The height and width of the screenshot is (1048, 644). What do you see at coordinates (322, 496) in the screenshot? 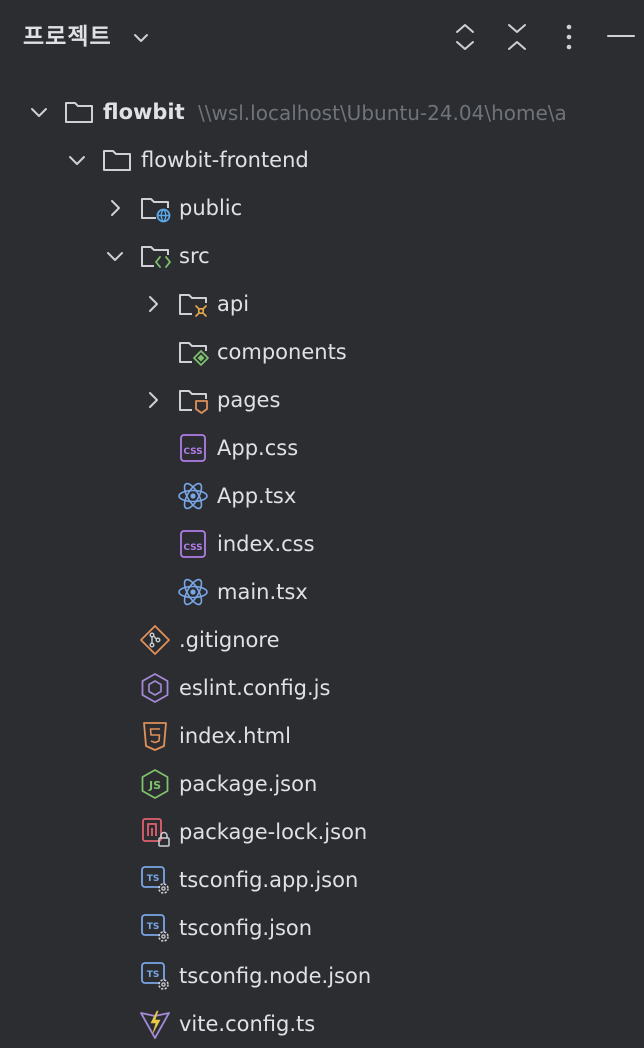
I see `tree-row-app-tsx: App.tsx` at bounding box center [322, 496].